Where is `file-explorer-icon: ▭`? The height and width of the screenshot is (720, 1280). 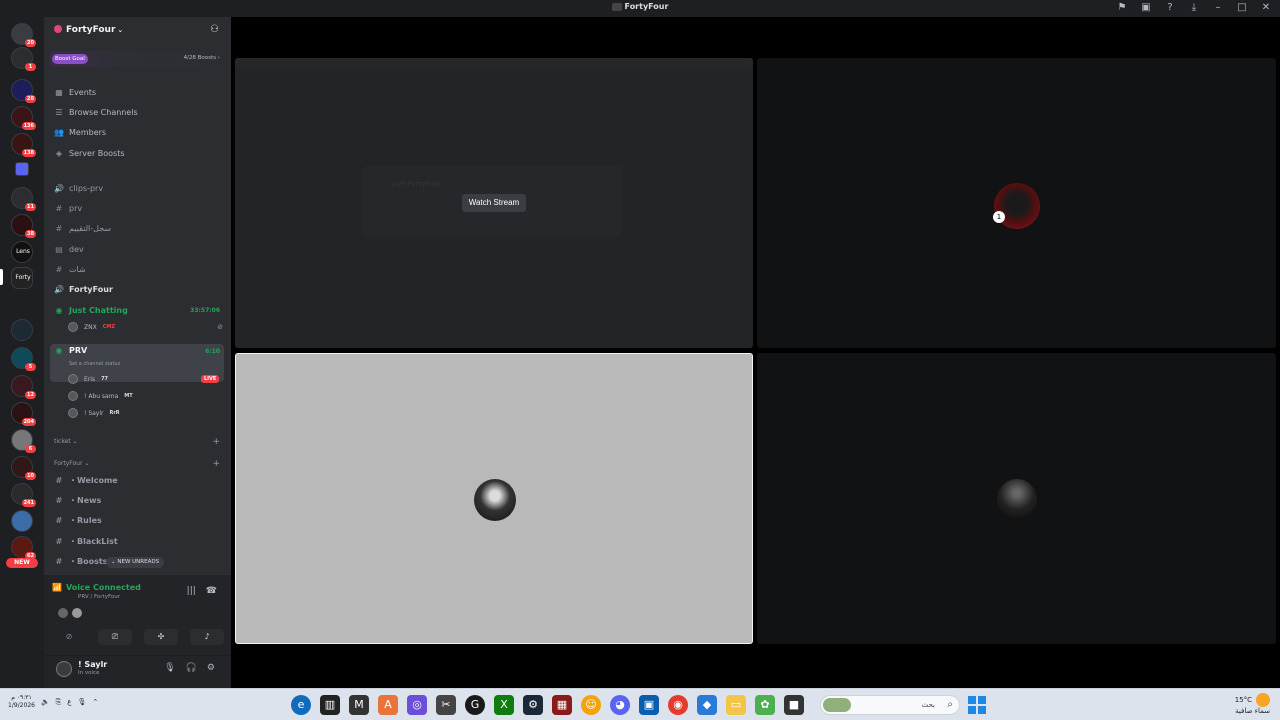 file-explorer-icon: ▭ is located at coordinates (736, 705).